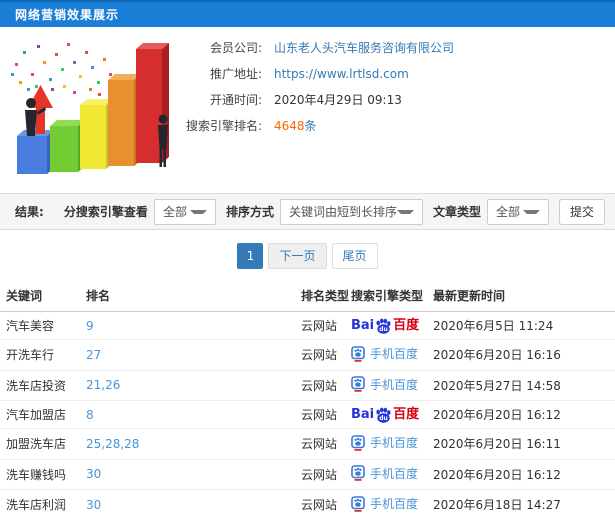 This screenshot has height=520, width=615. What do you see at coordinates (174, 212) in the screenshot?
I see `engine-filter-value: 全部` at bounding box center [174, 212].